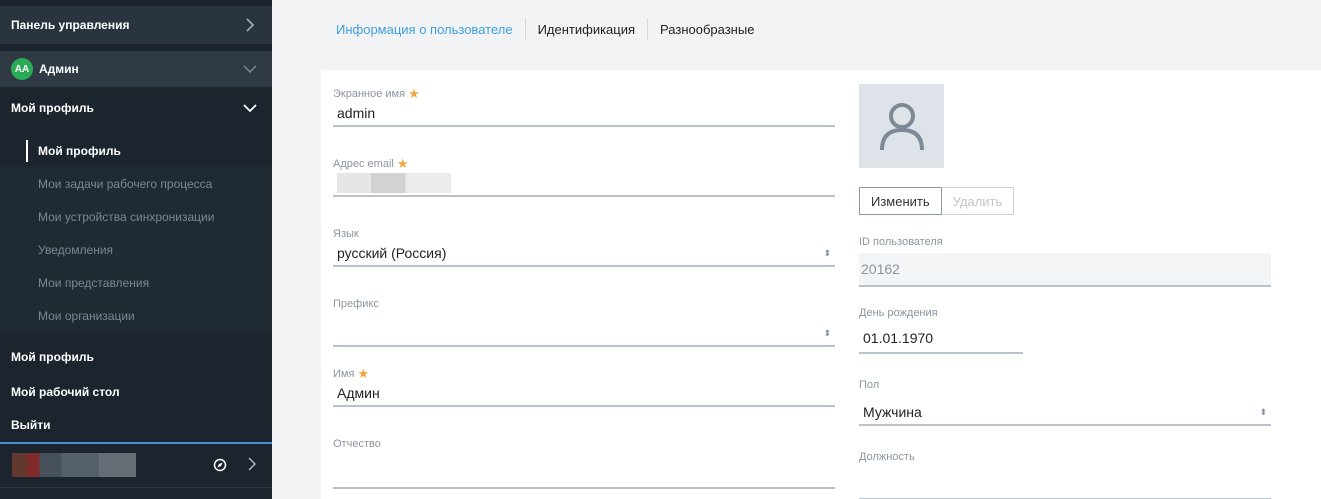 This screenshot has height=499, width=1321. I want to click on sidebar-item-my-organizations: Мои организации, so click(136, 315).